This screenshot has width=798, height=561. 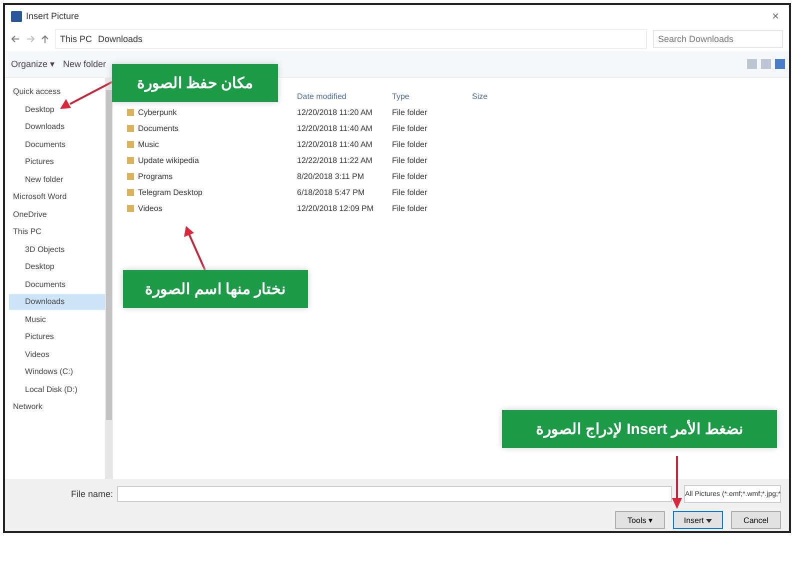 What do you see at coordinates (336, 208) in the screenshot?
I see `table-cell-text: 12/20/2018 12:09 PM` at bounding box center [336, 208].